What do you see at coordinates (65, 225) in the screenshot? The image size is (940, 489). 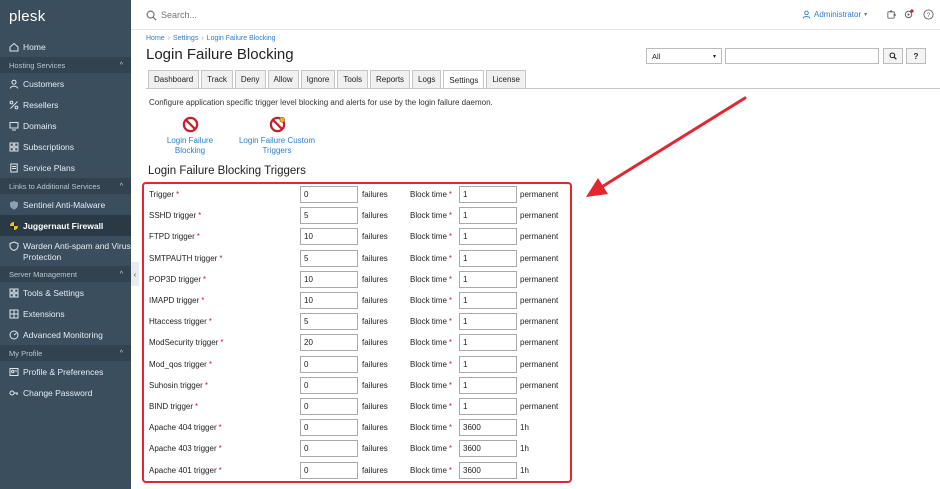 I see `sidebar-item-juggernaut-firewall: Juggernaut Firewall` at bounding box center [65, 225].